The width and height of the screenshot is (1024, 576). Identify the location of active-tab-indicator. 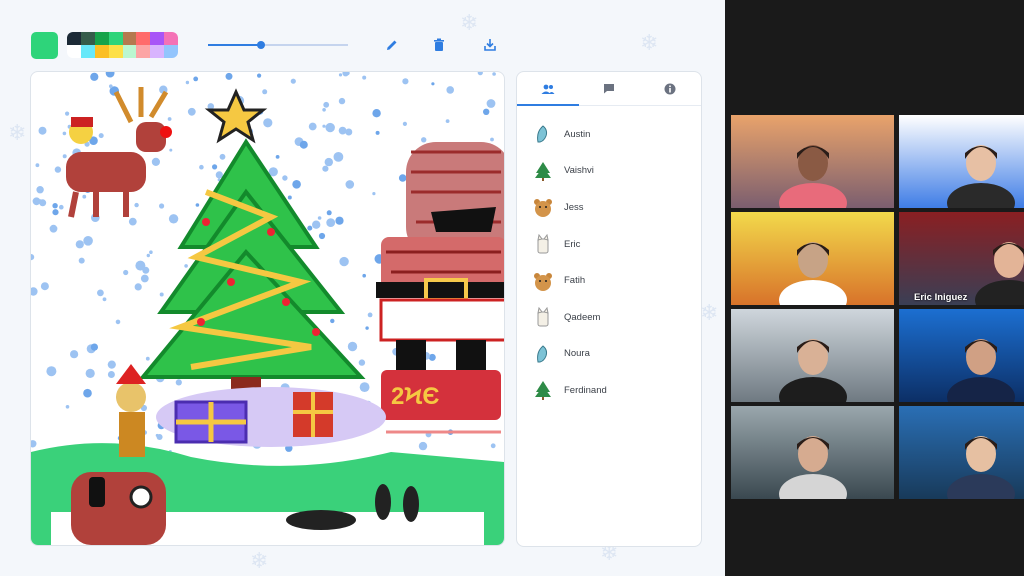
(548, 105).